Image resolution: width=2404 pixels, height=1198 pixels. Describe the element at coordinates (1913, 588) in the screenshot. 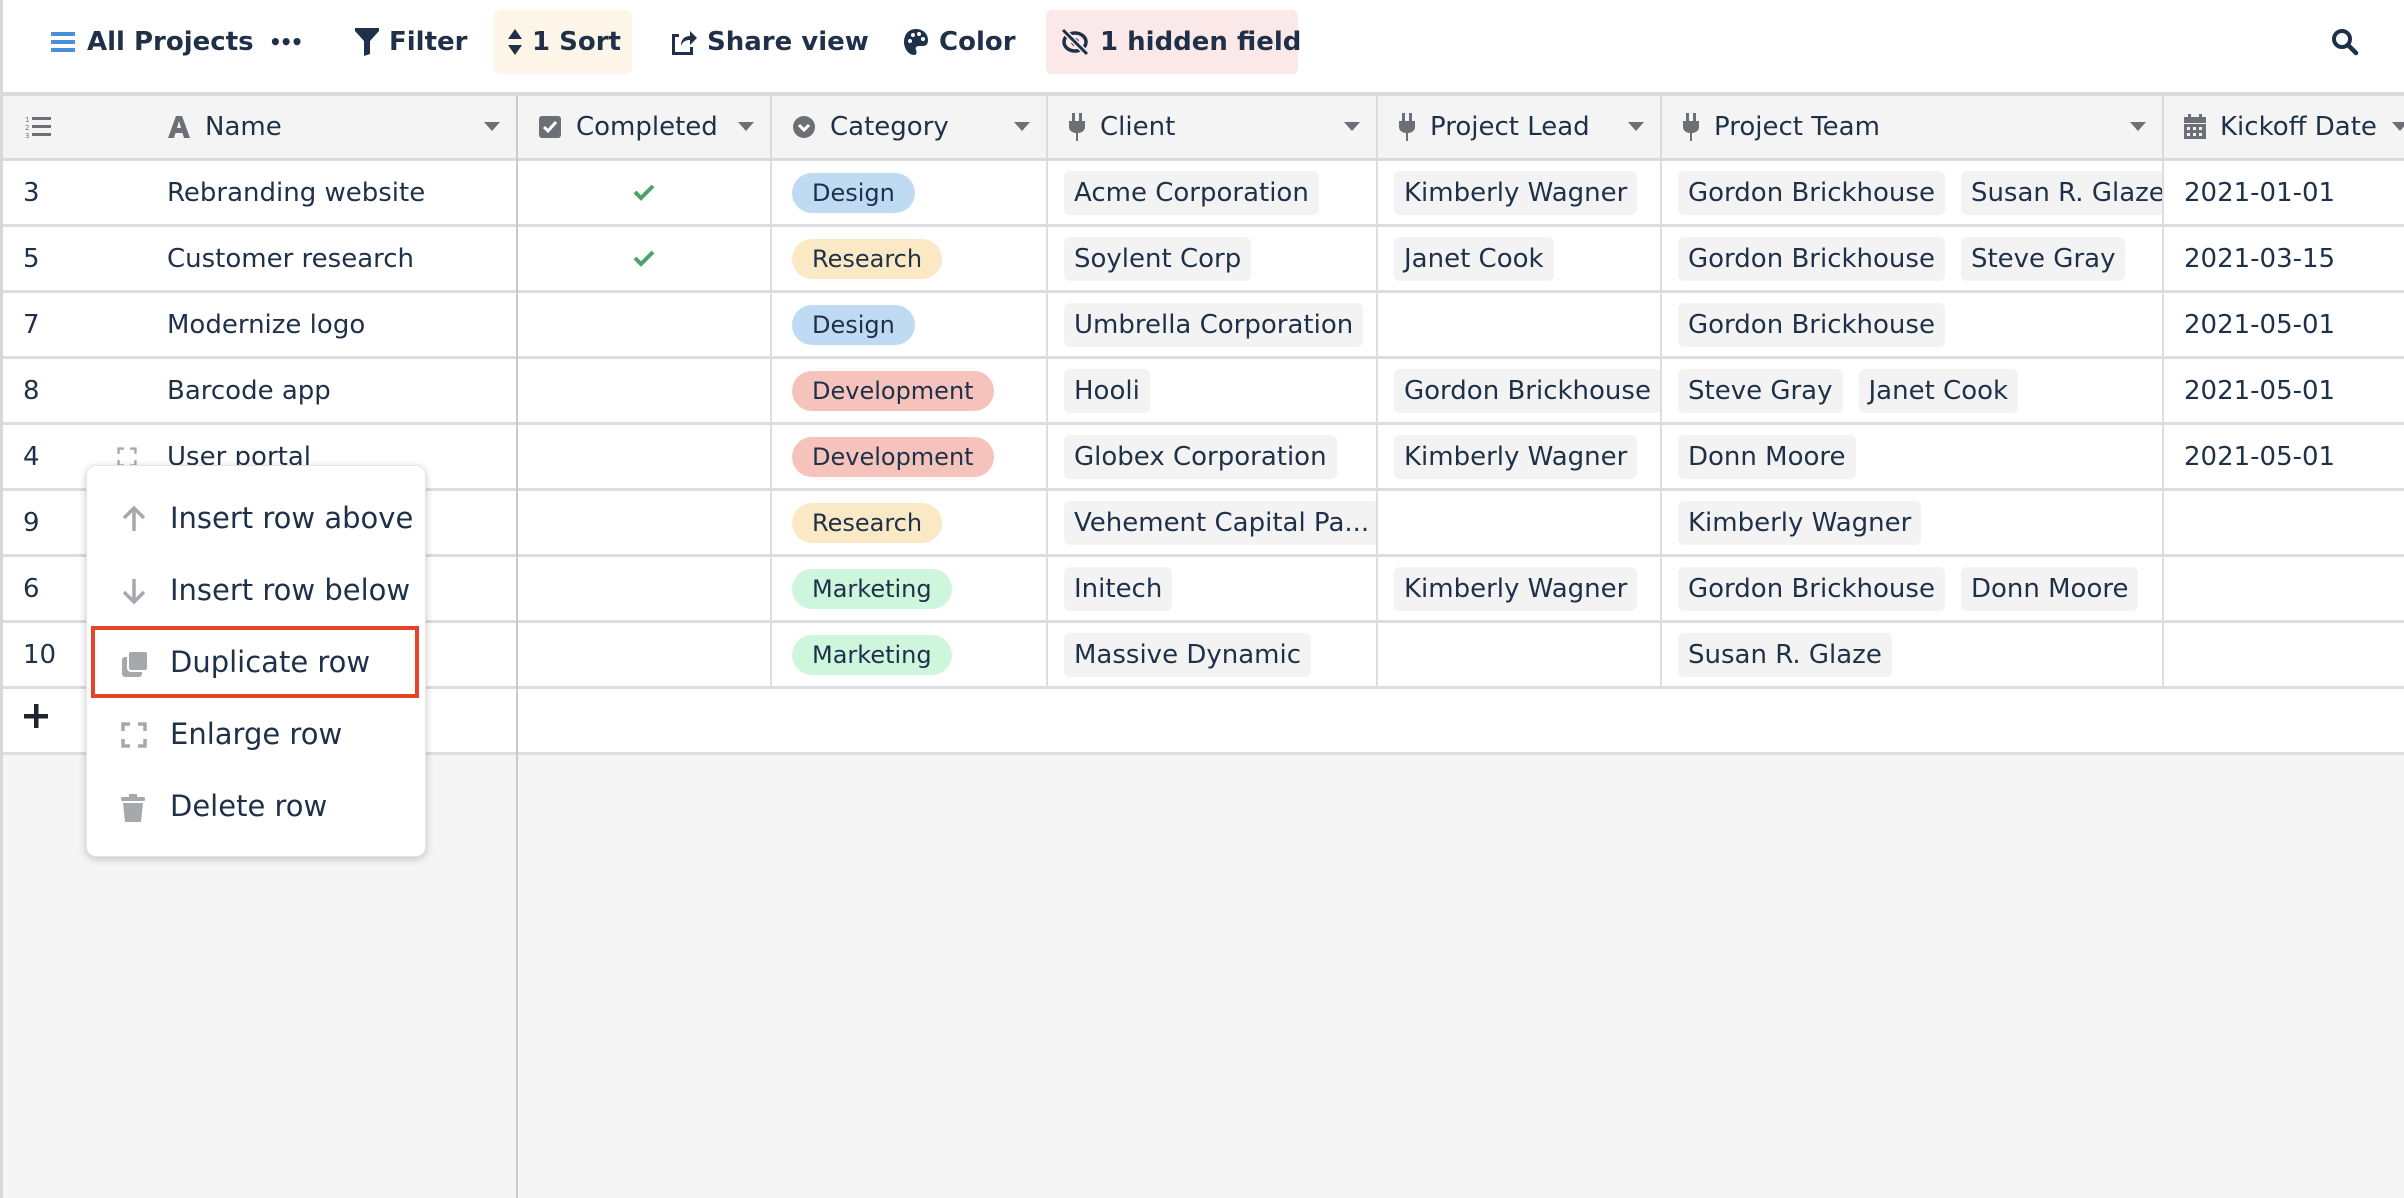

I see `project-team-cell: Gordon Brickhouse Donn Moore` at that location.